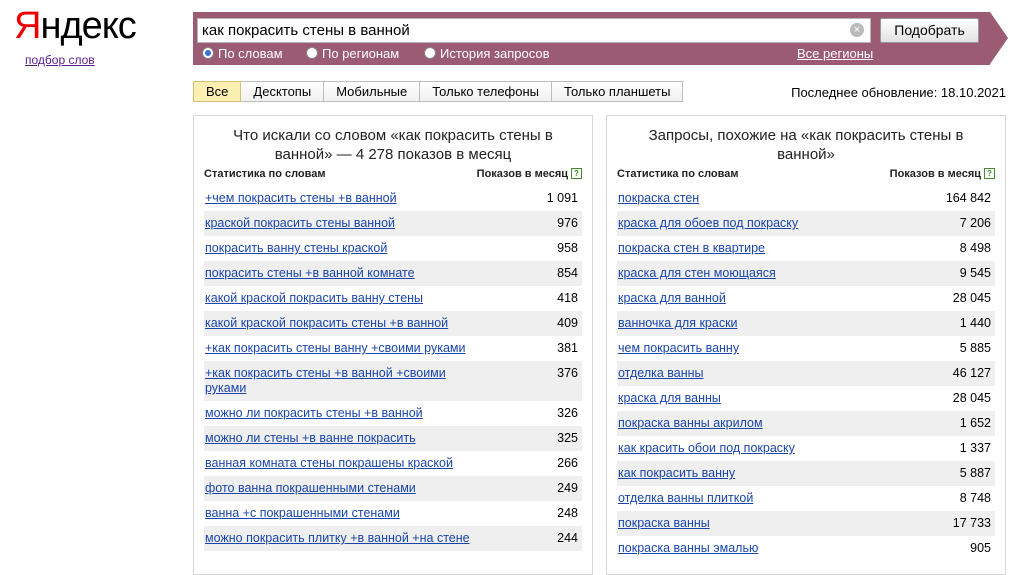 Image resolution: width=1020 pixels, height=575 pixels. What do you see at coordinates (301, 198) in the screenshot?
I see `query-link: +чем покрасить стены +в ванной` at bounding box center [301, 198].